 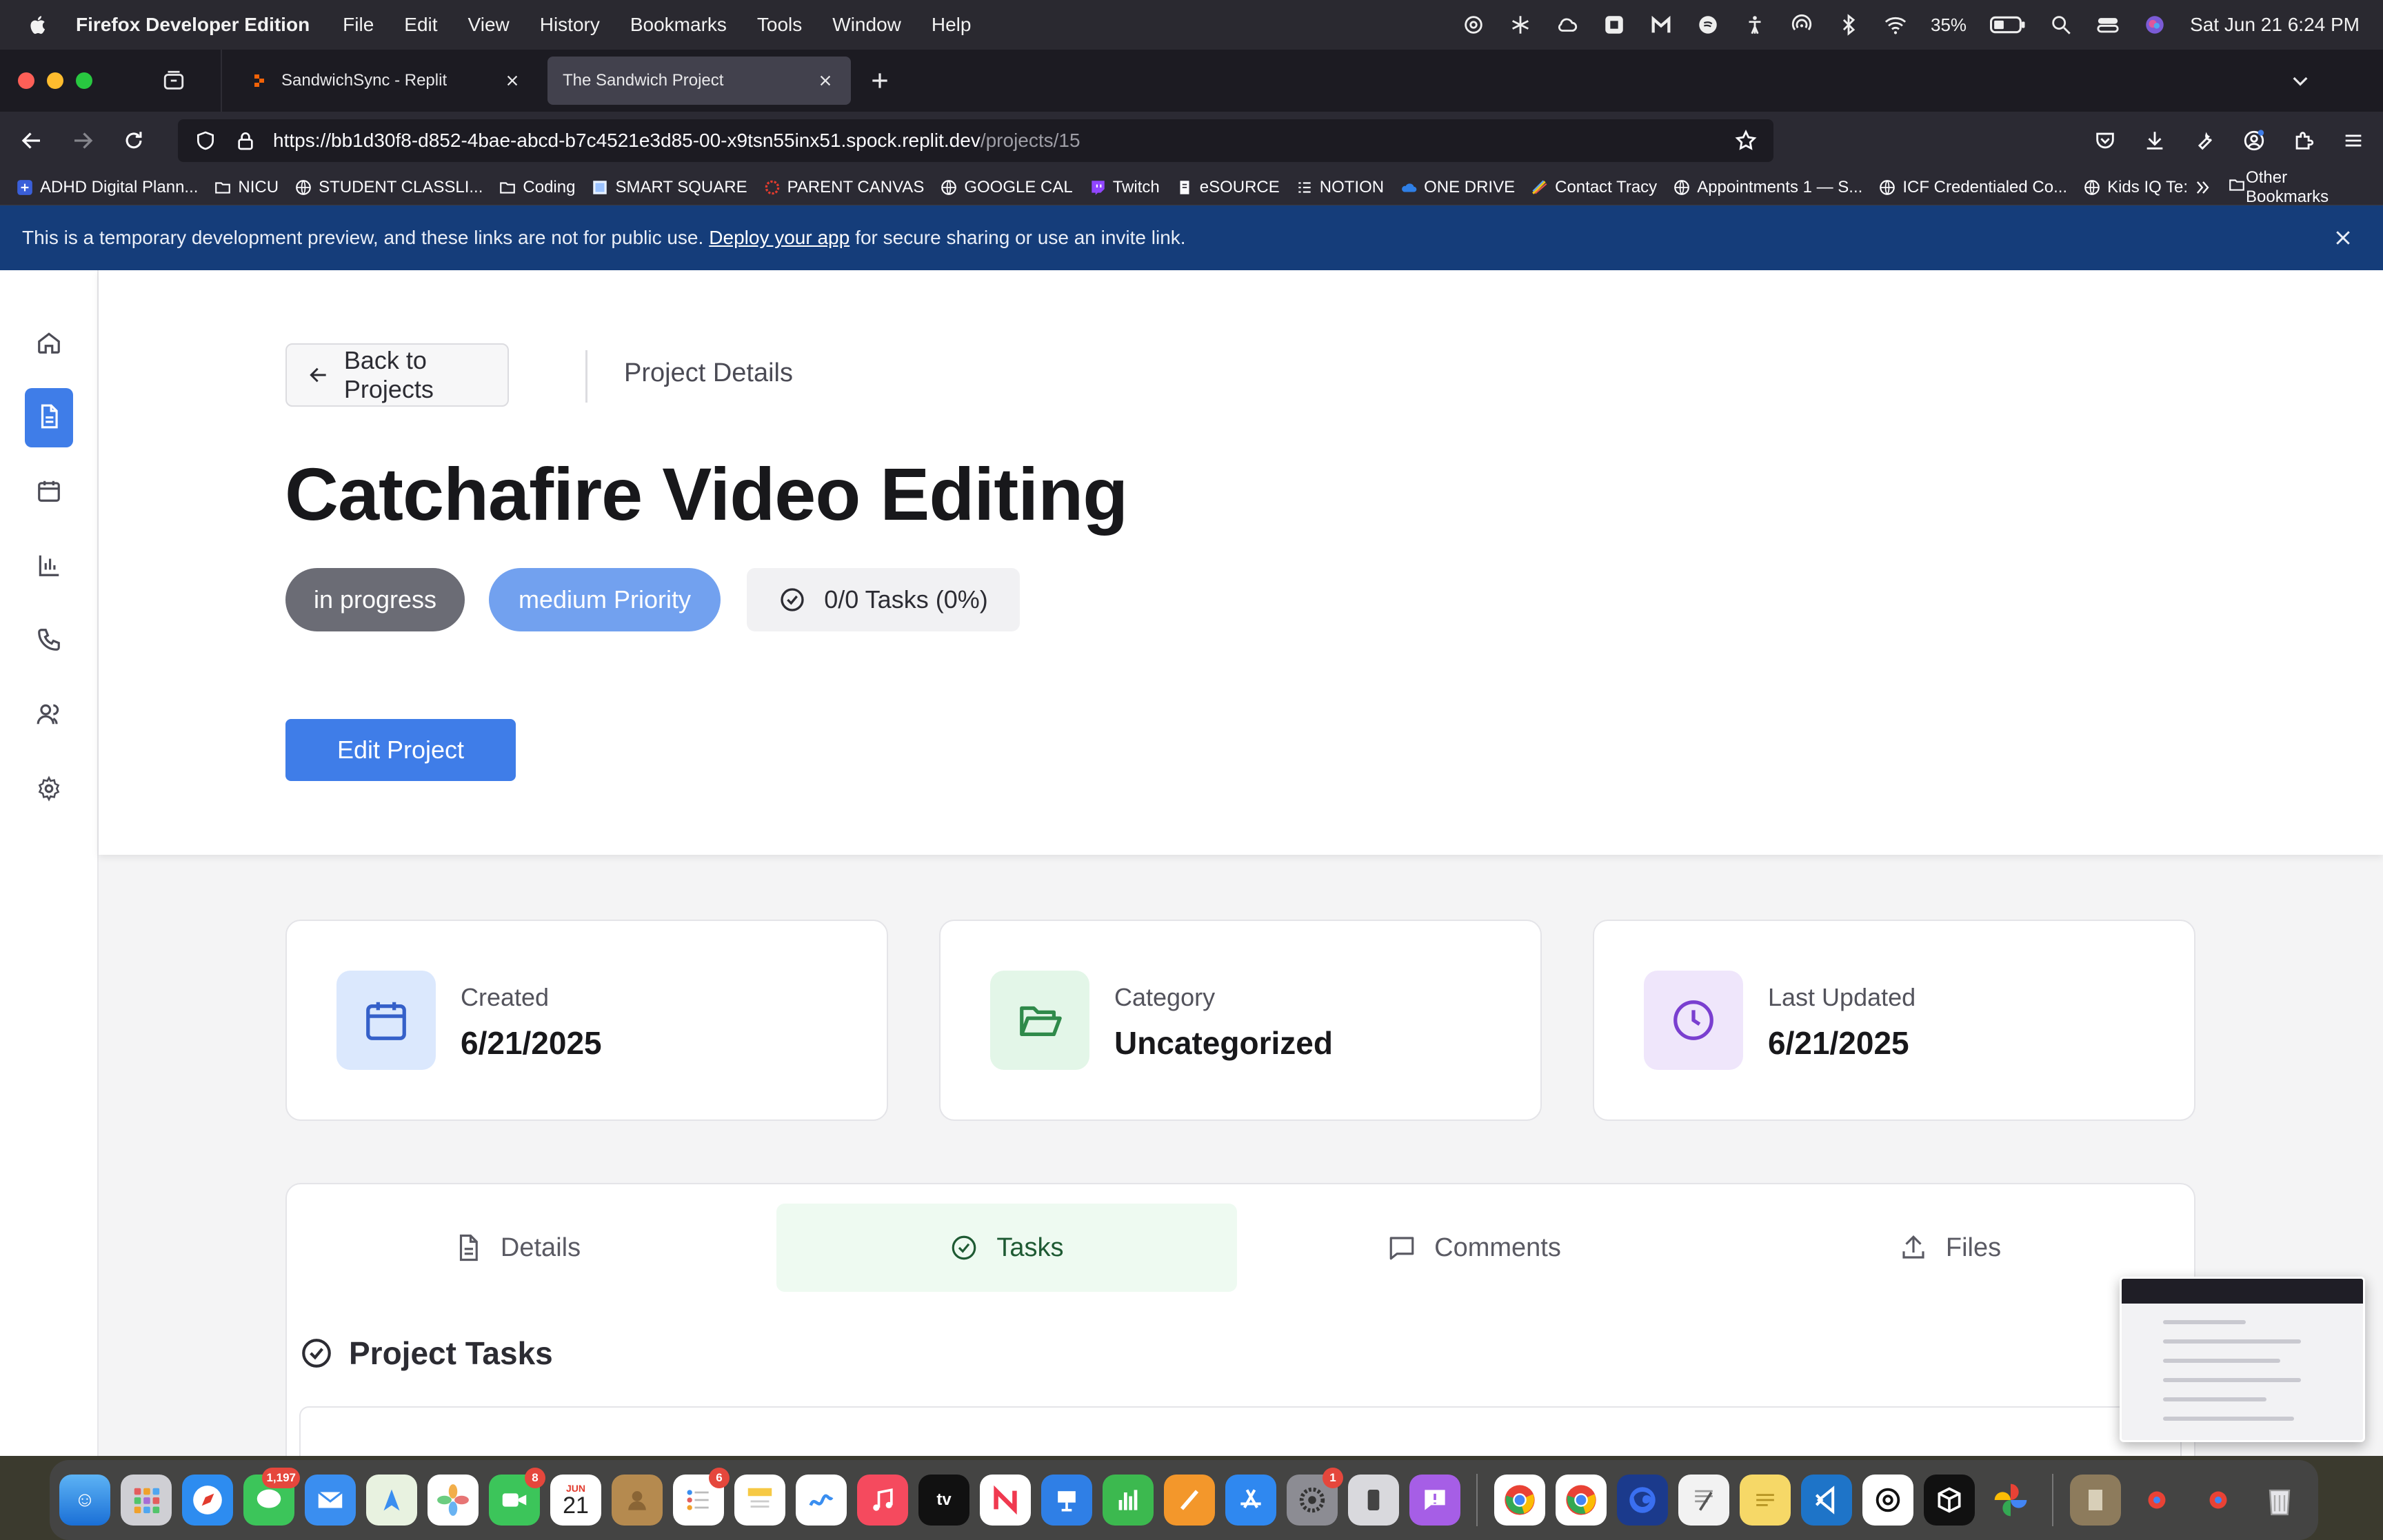 What do you see at coordinates (133, 141) in the screenshot?
I see `reload-icon` at bounding box center [133, 141].